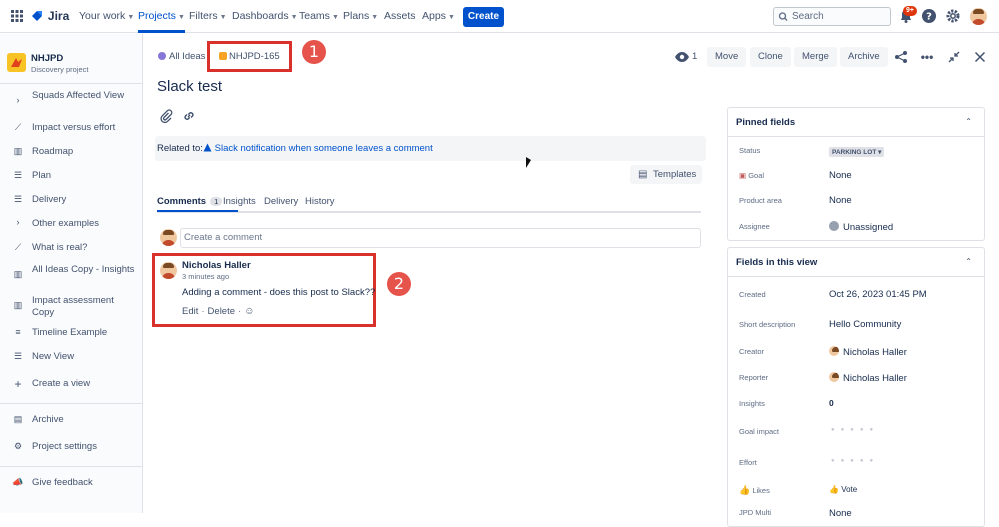  Describe the element at coordinates (198, 204) in the screenshot. I see `tab-comments: Comments 1` at that location.